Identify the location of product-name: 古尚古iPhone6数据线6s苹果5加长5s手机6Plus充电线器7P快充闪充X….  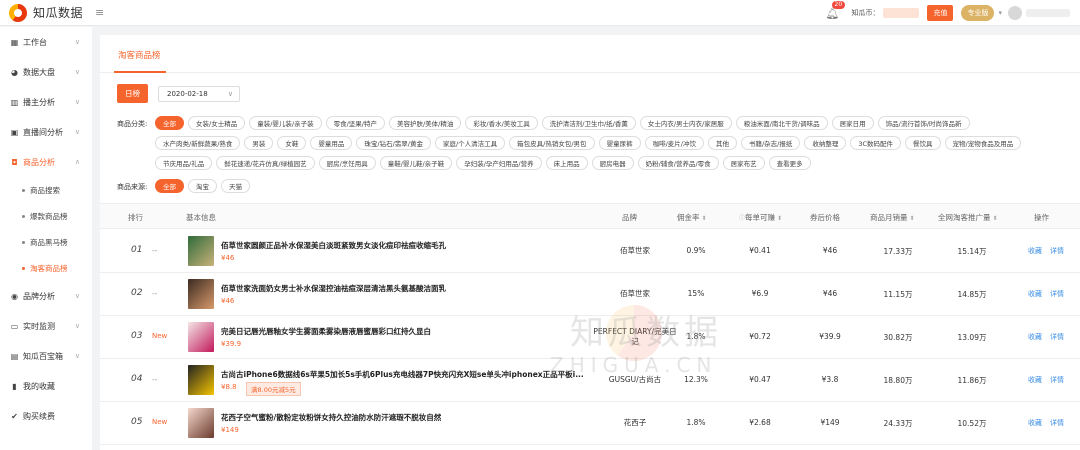
(402, 374).